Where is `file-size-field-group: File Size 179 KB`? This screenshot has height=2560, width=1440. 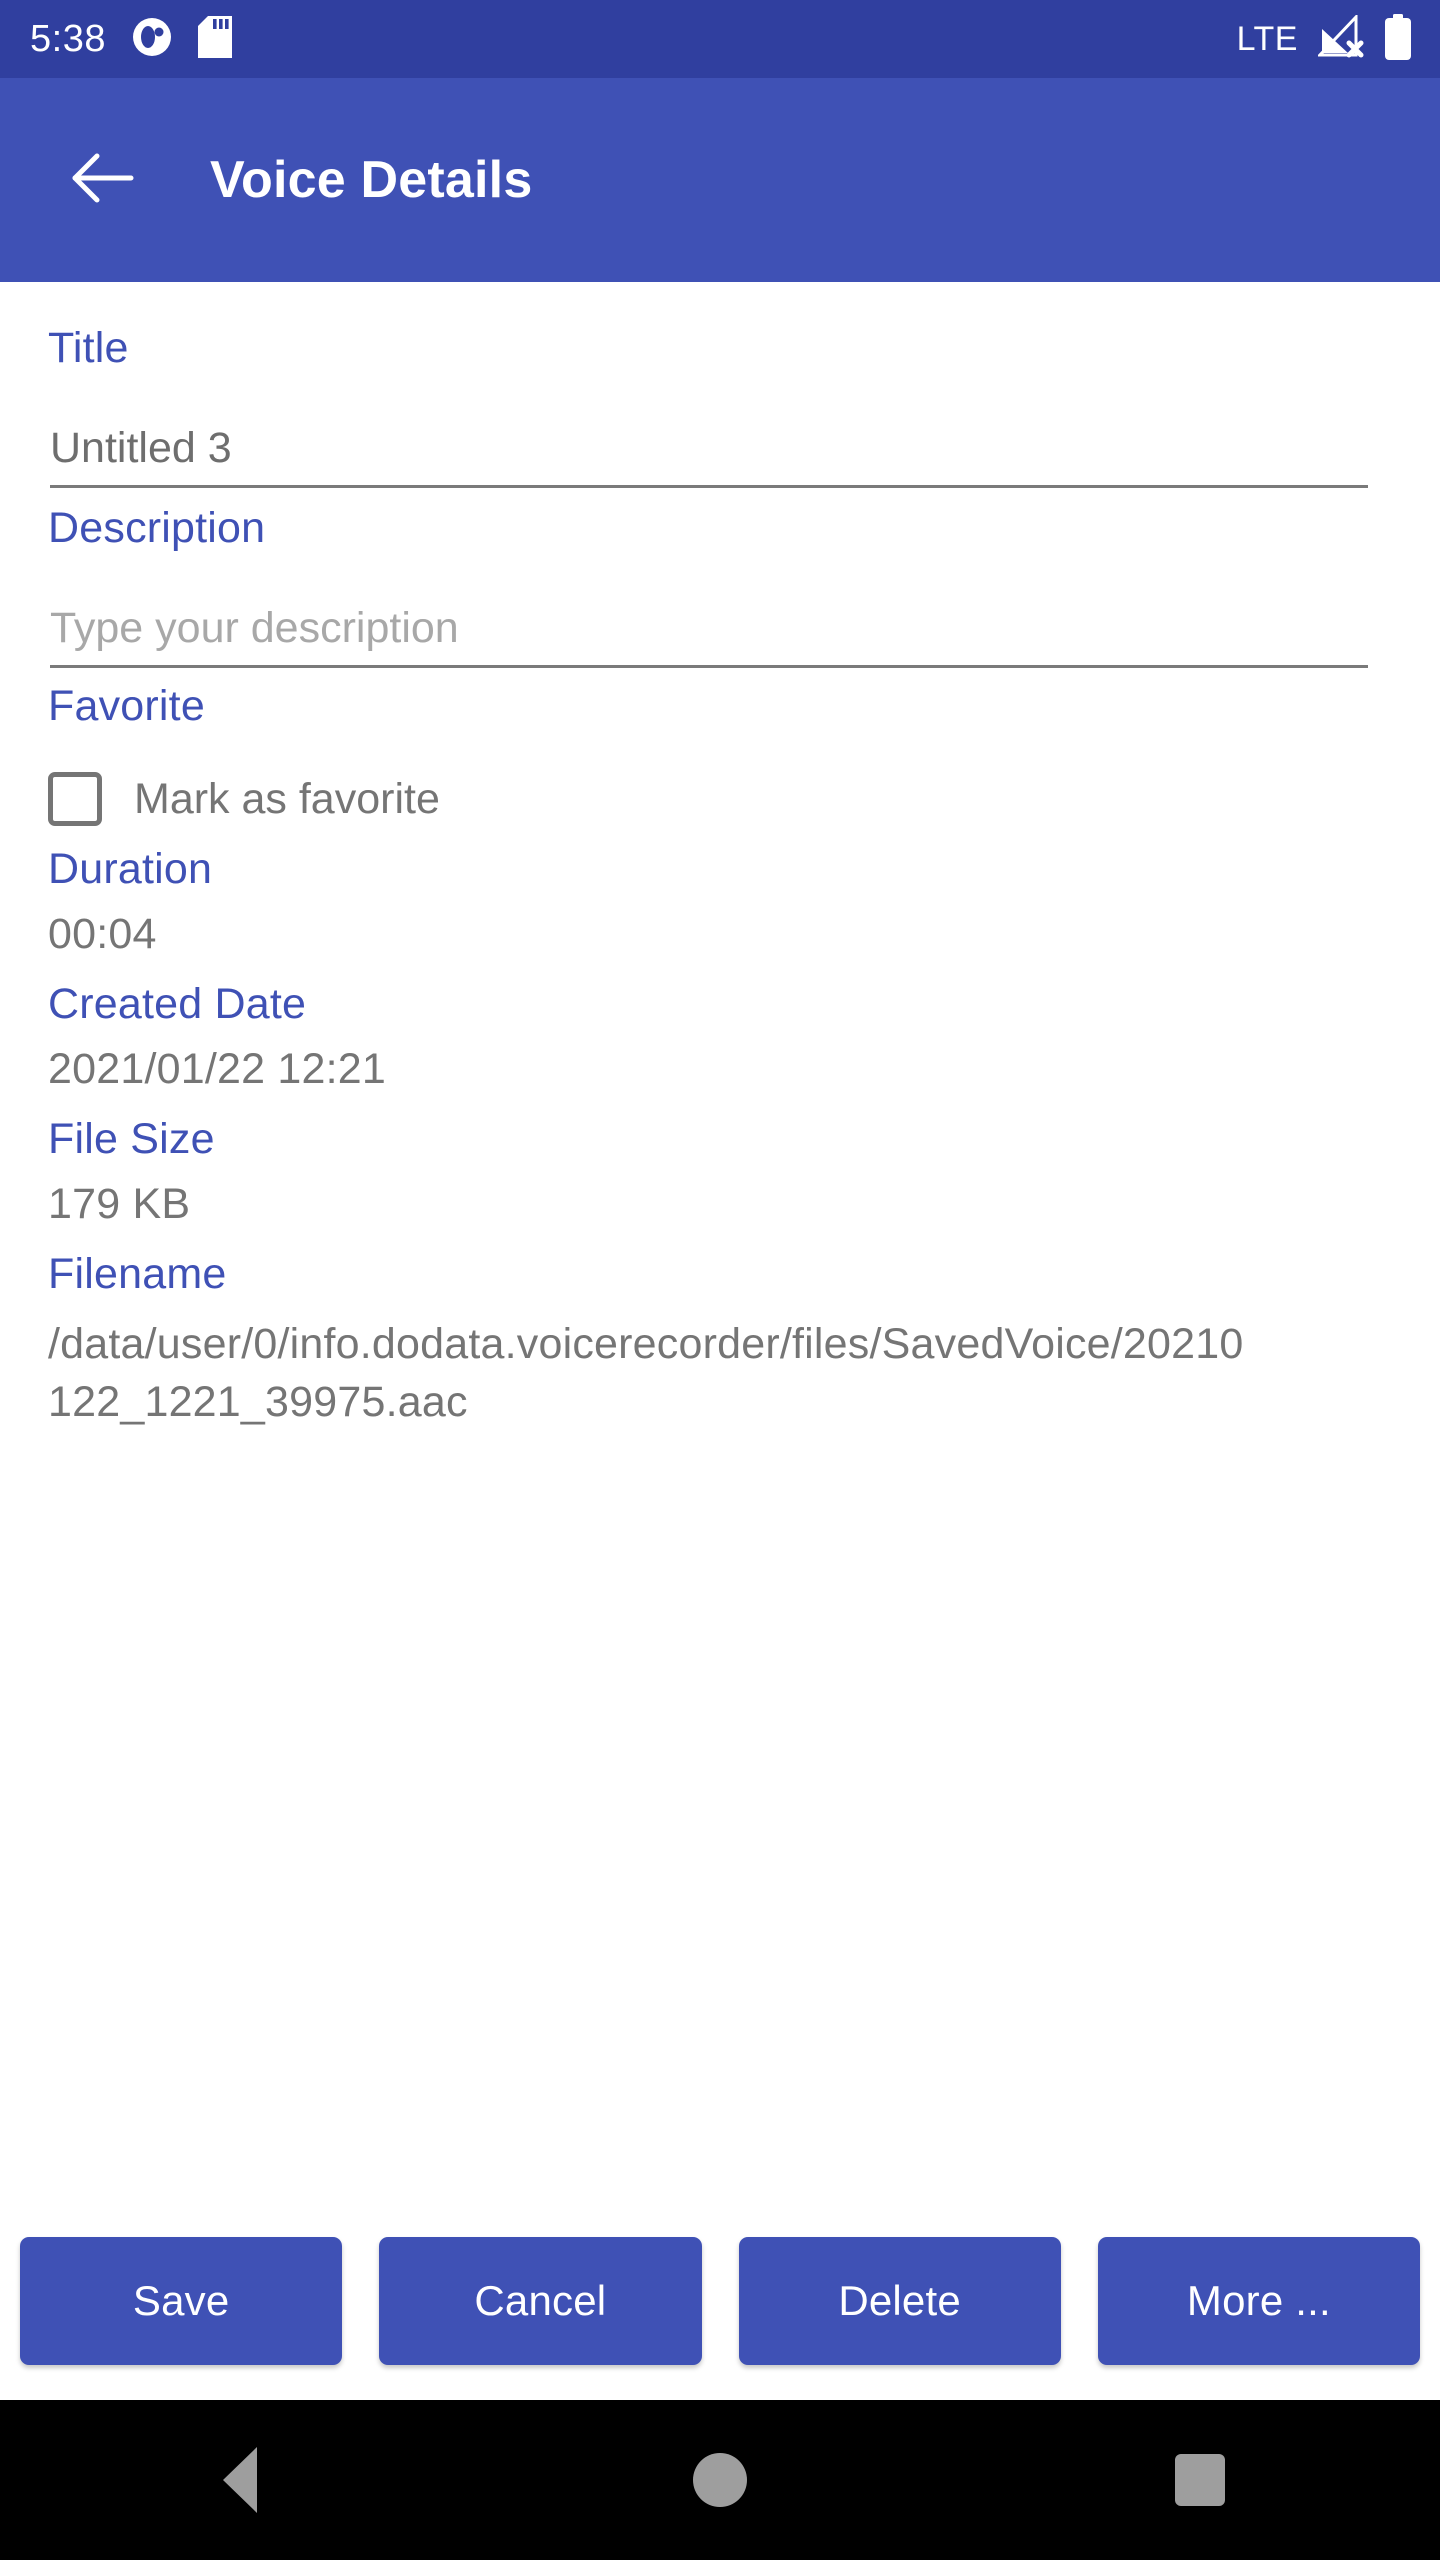 file-size-field-group: File Size 179 KB is located at coordinates (131, 1172).